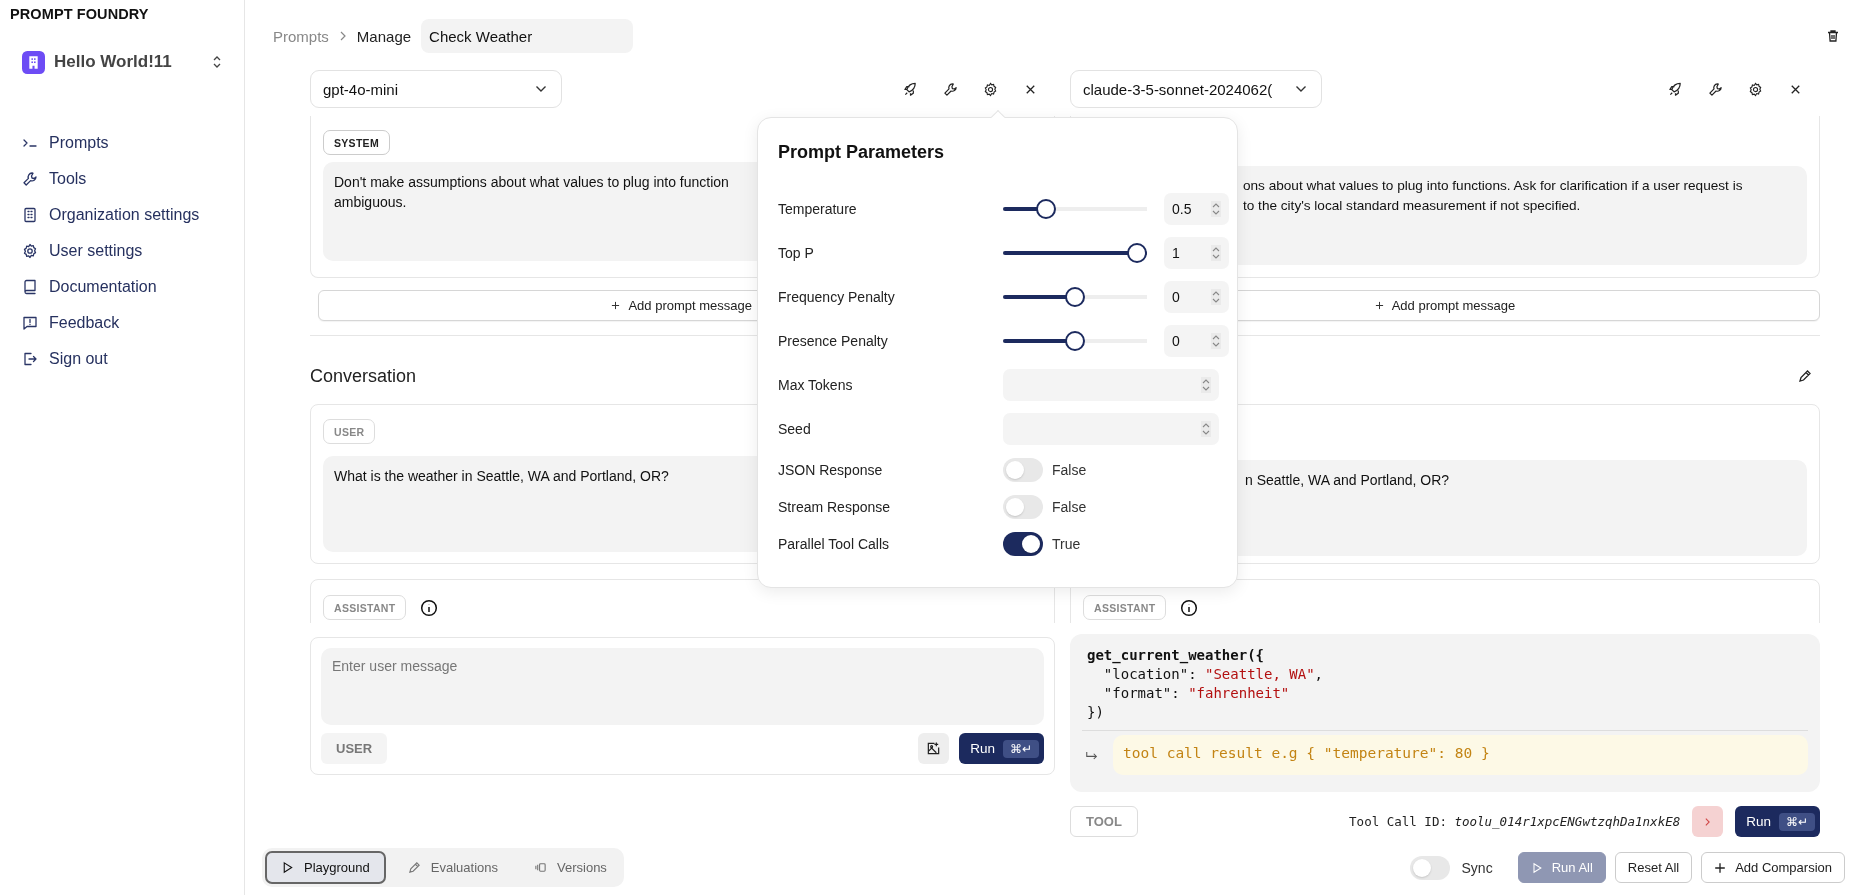 Image resolution: width=1860 pixels, height=895 pixels. What do you see at coordinates (862, 152) in the screenshot?
I see `popover-title: Prompt Parameters` at bounding box center [862, 152].